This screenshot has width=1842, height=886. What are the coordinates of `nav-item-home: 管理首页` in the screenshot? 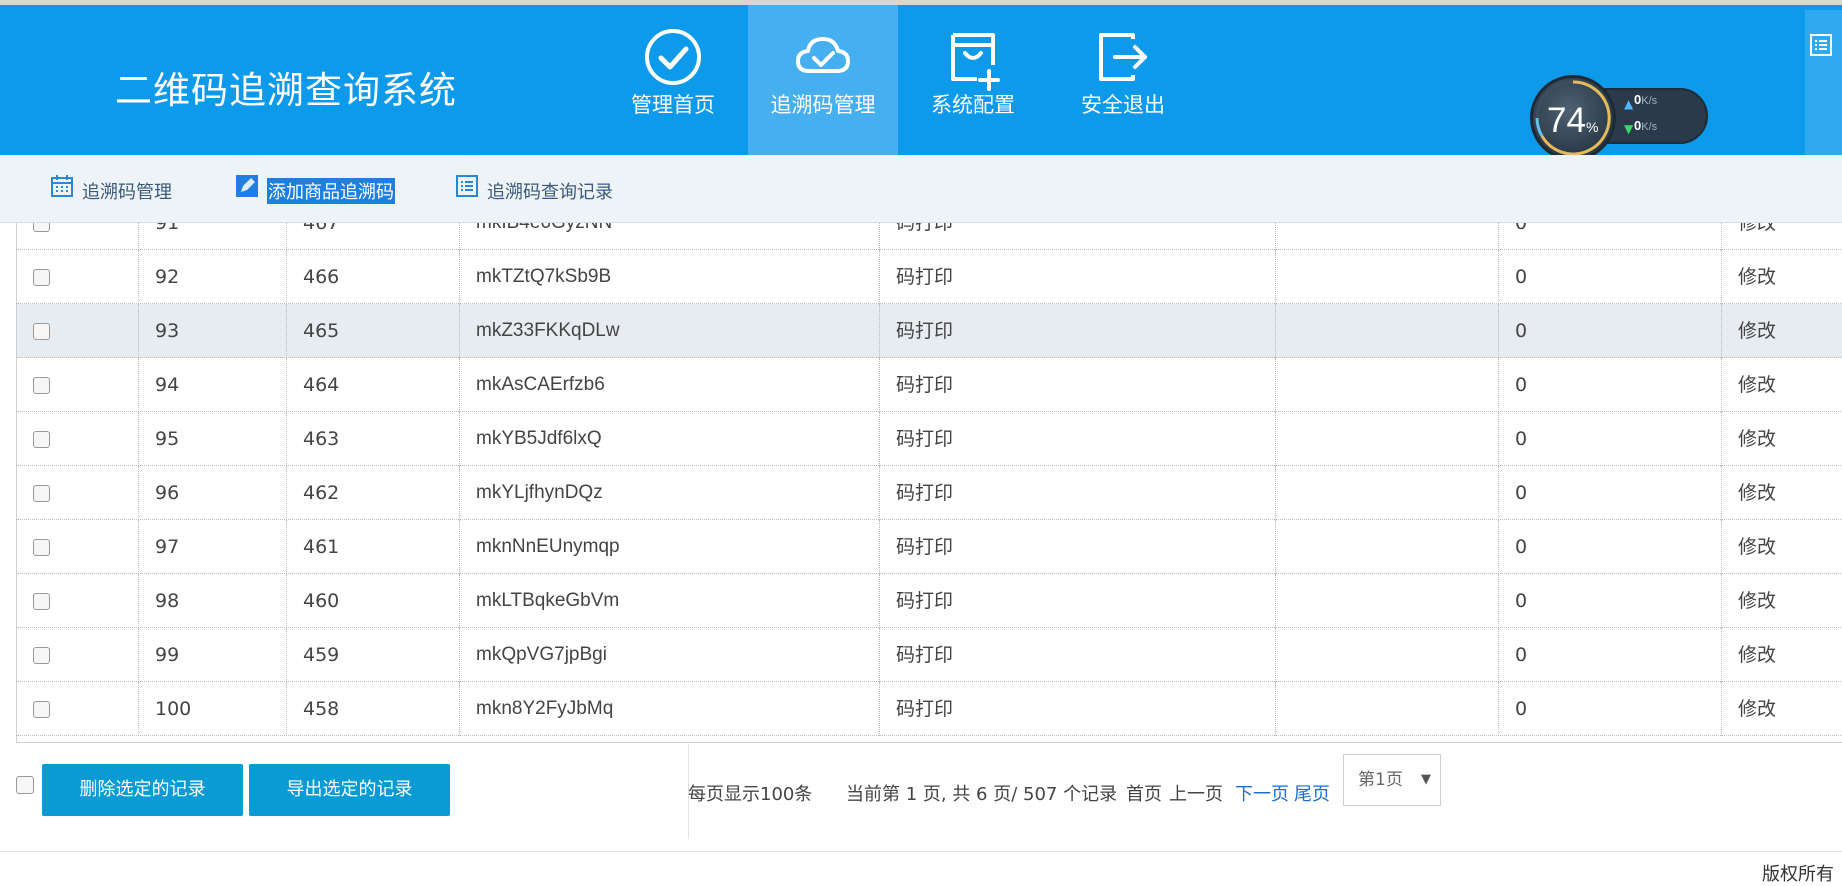 It's located at (673, 80).